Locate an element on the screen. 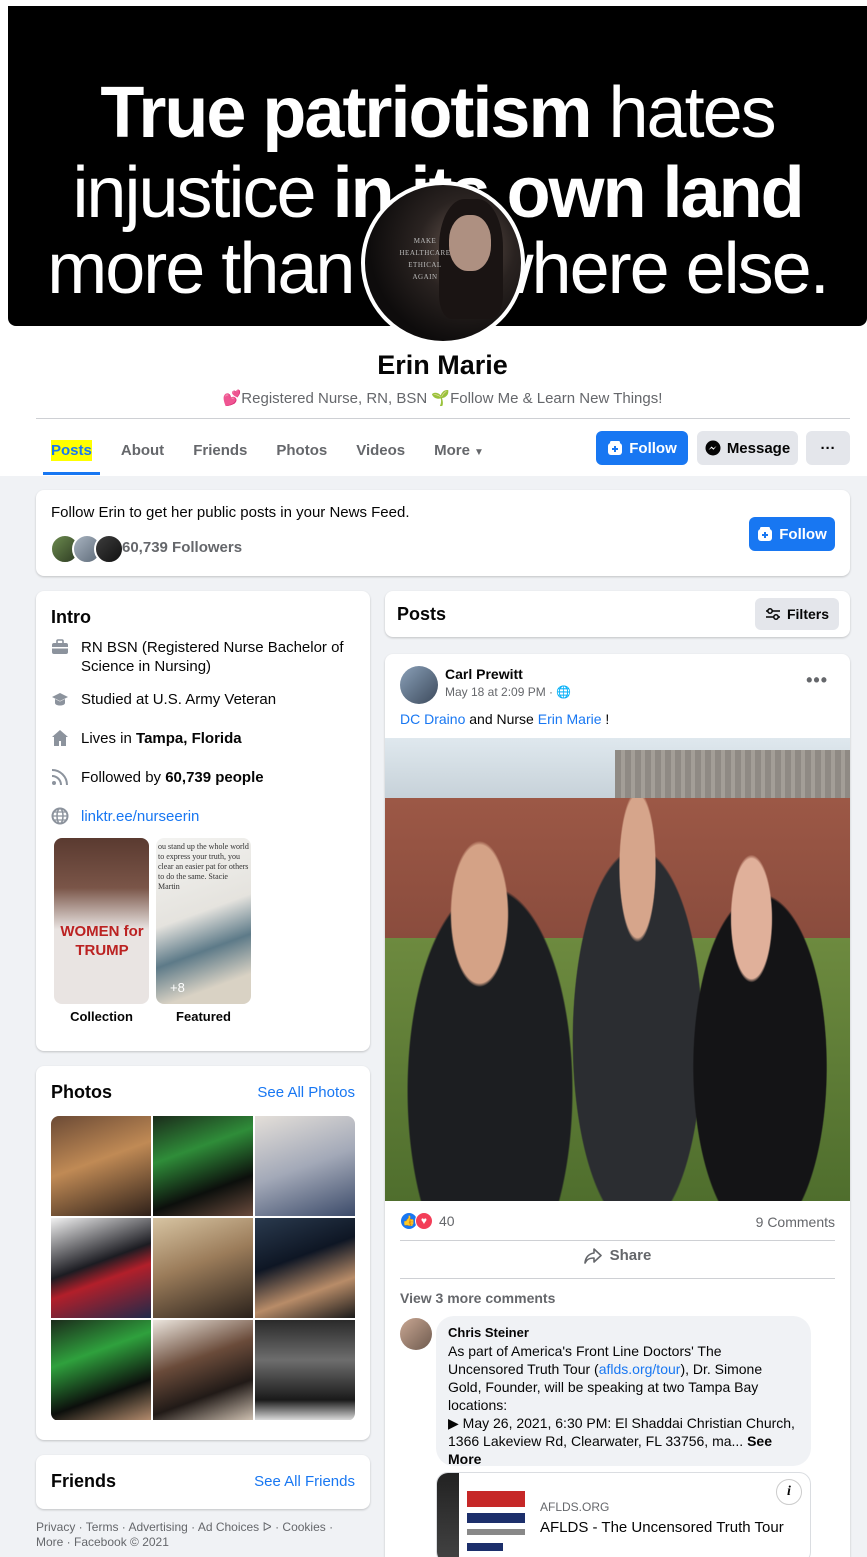 Image resolution: width=867 pixels, height=1557 pixels. messenger-icon is located at coordinates (713, 448).